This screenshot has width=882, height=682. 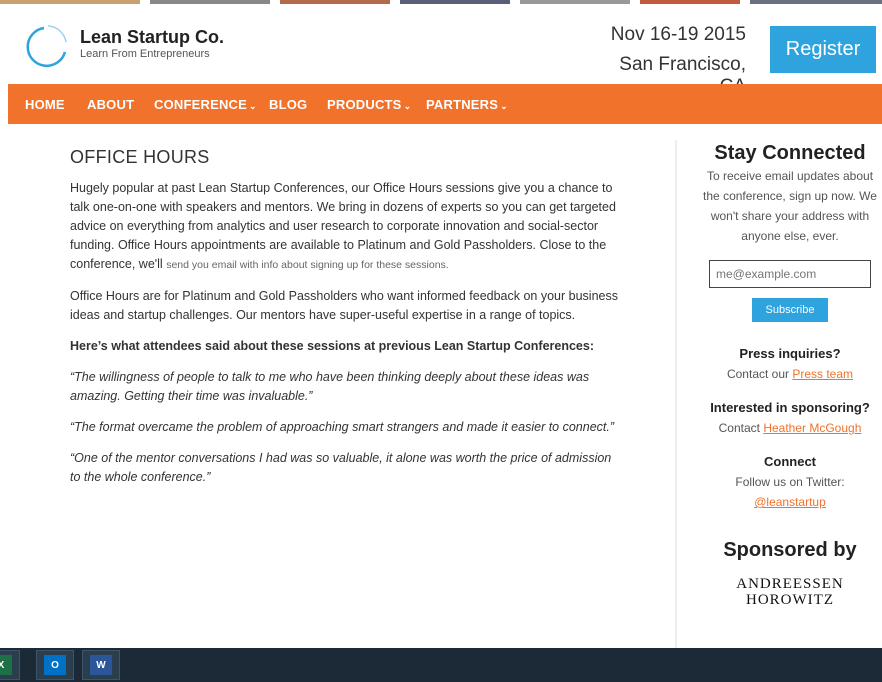 I want to click on taskbar: X O W, so click(x=441, y=665).